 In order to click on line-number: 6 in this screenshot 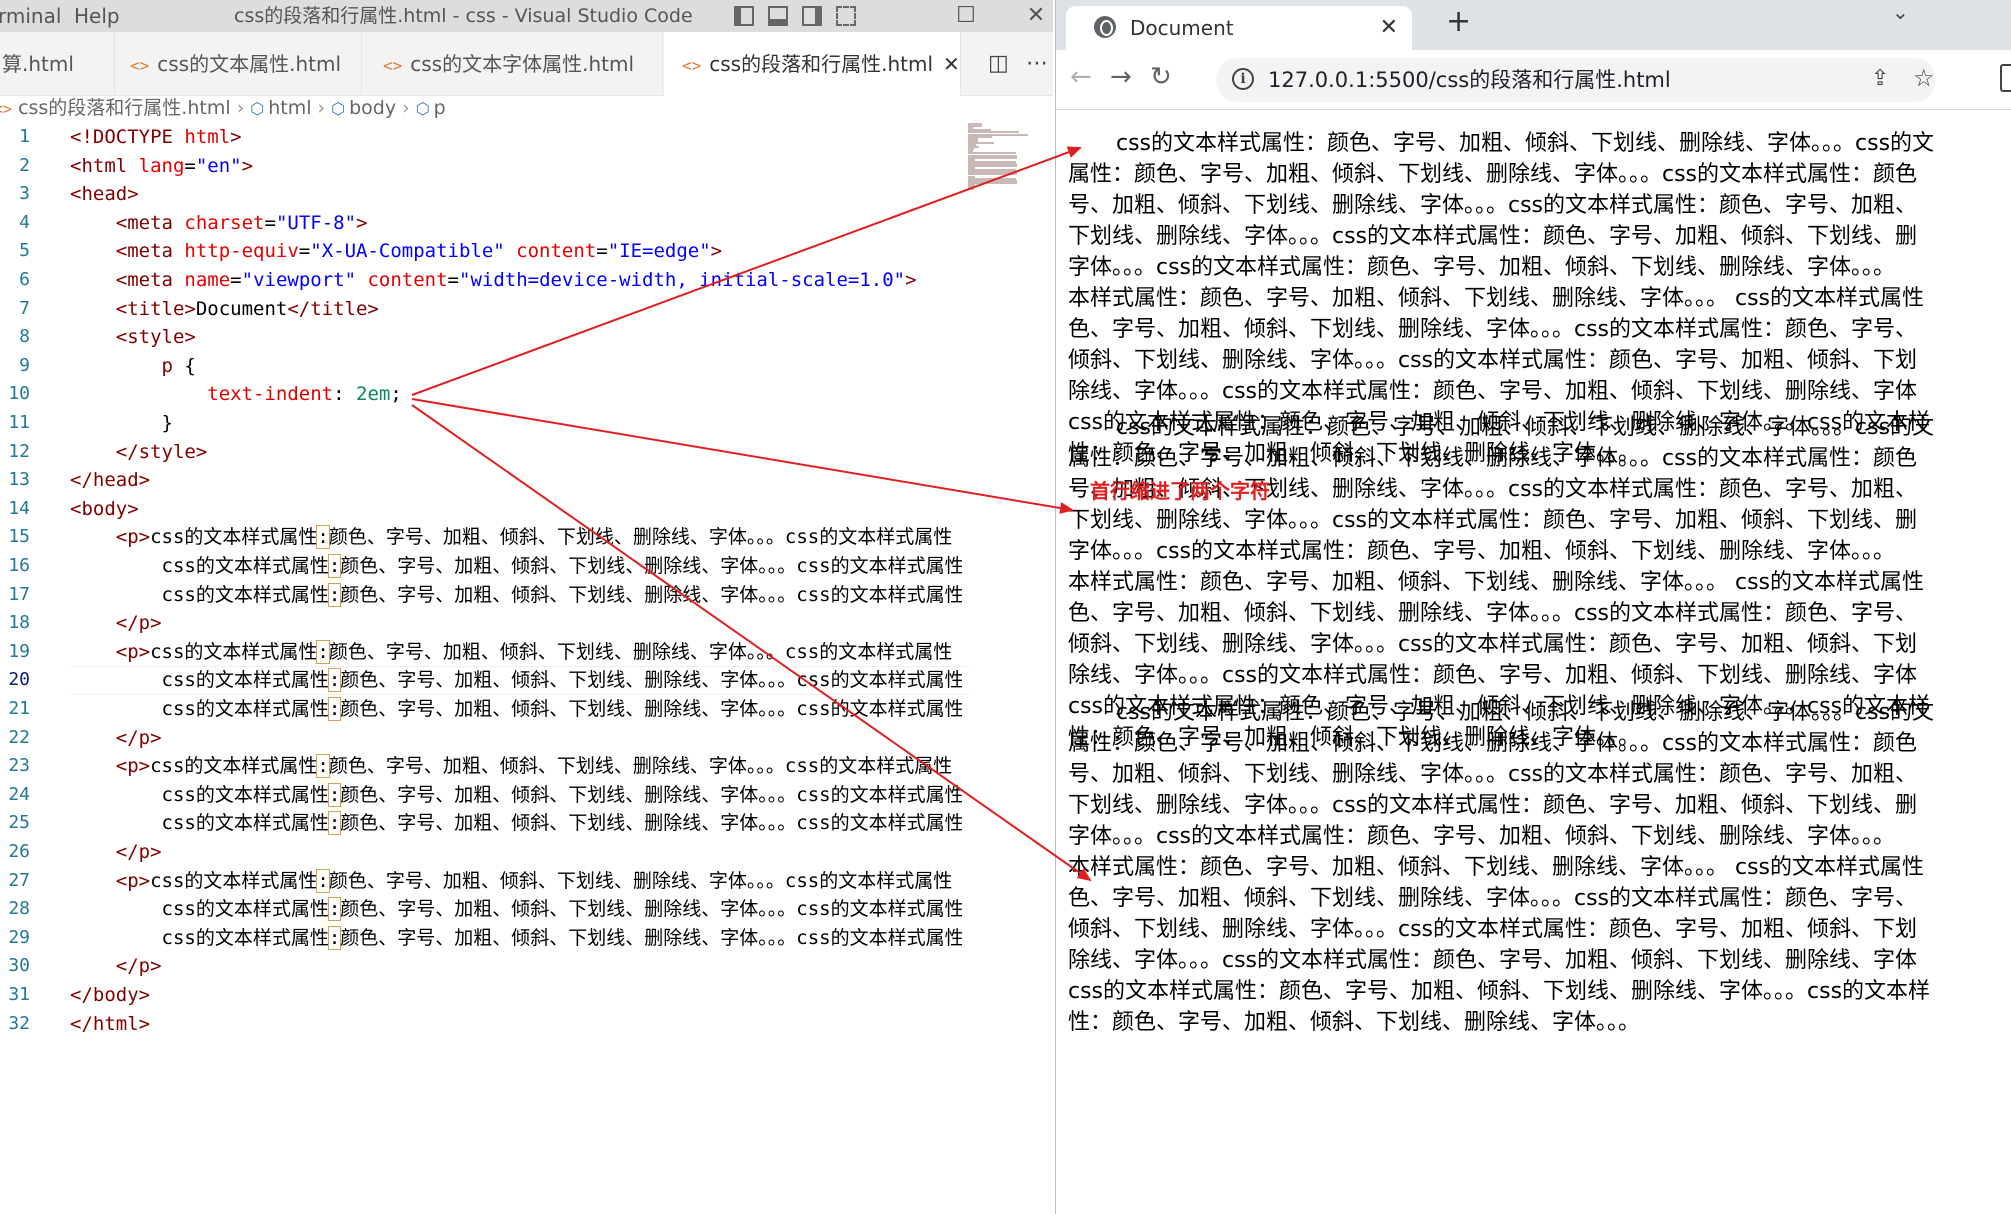, I will do `click(24, 279)`.